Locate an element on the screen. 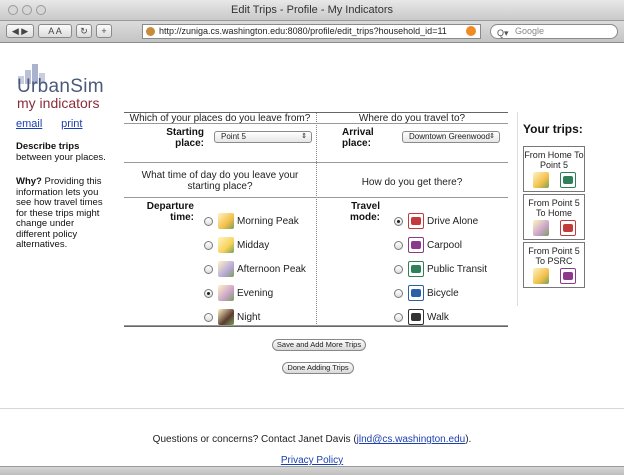  trip-card: From Point 5 To Home is located at coordinates (554, 217).